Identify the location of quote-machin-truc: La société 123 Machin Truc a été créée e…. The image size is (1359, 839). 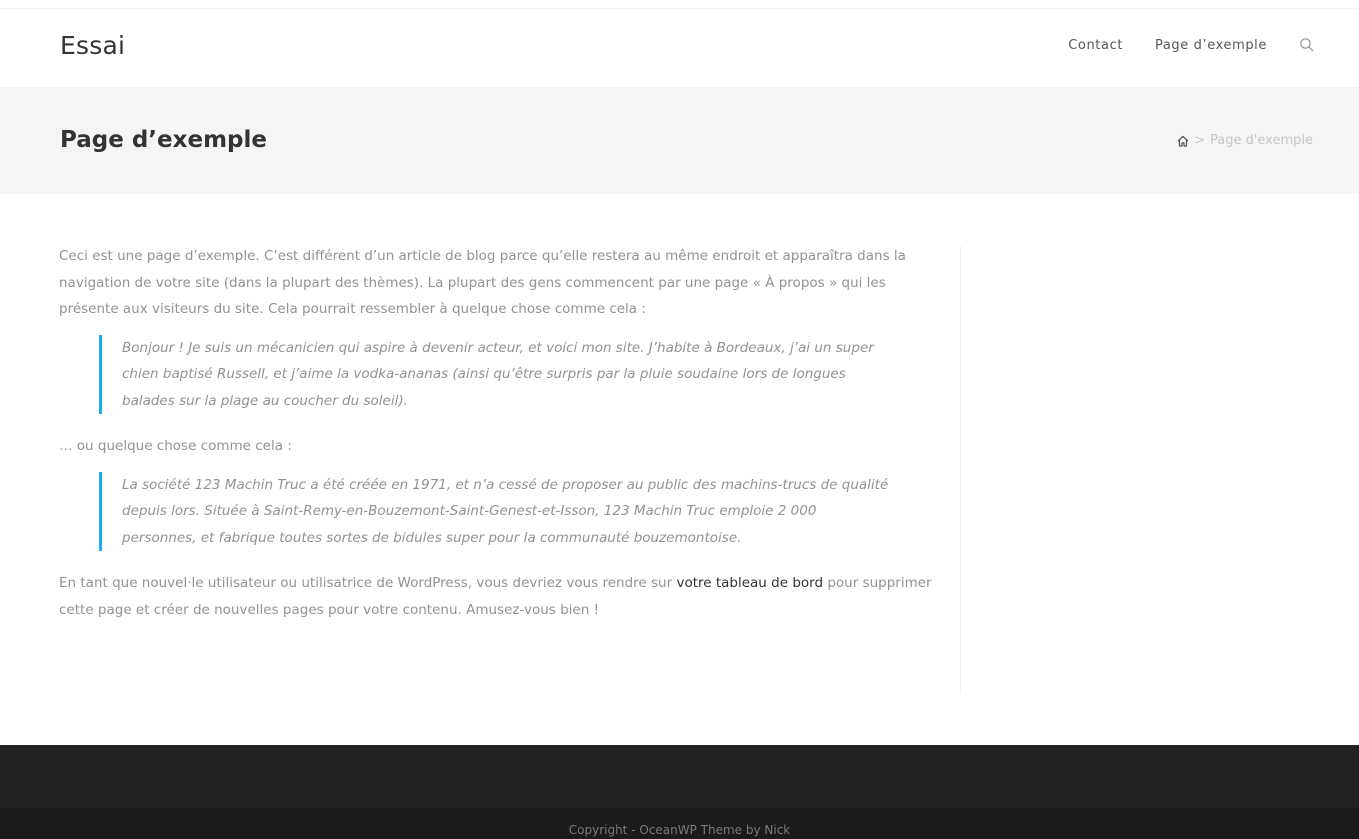
(494, 511).